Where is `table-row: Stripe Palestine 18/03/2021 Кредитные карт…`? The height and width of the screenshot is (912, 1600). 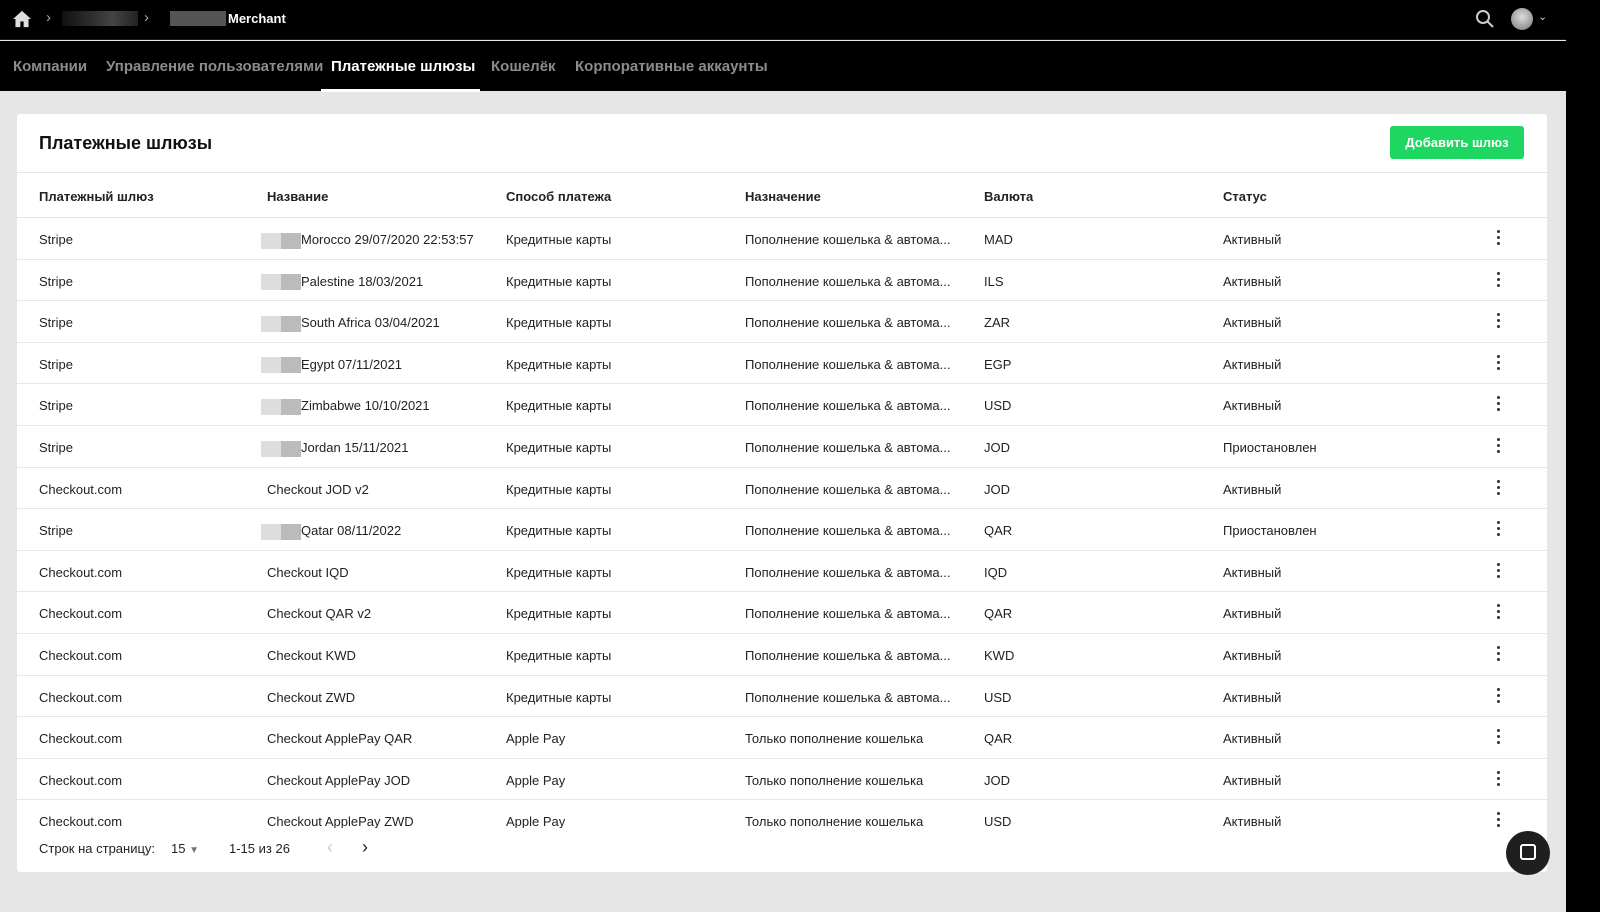
table-row: Stripe Palestine 18/03/2021 Кредитные карт… is located at coordinates (782, 281).